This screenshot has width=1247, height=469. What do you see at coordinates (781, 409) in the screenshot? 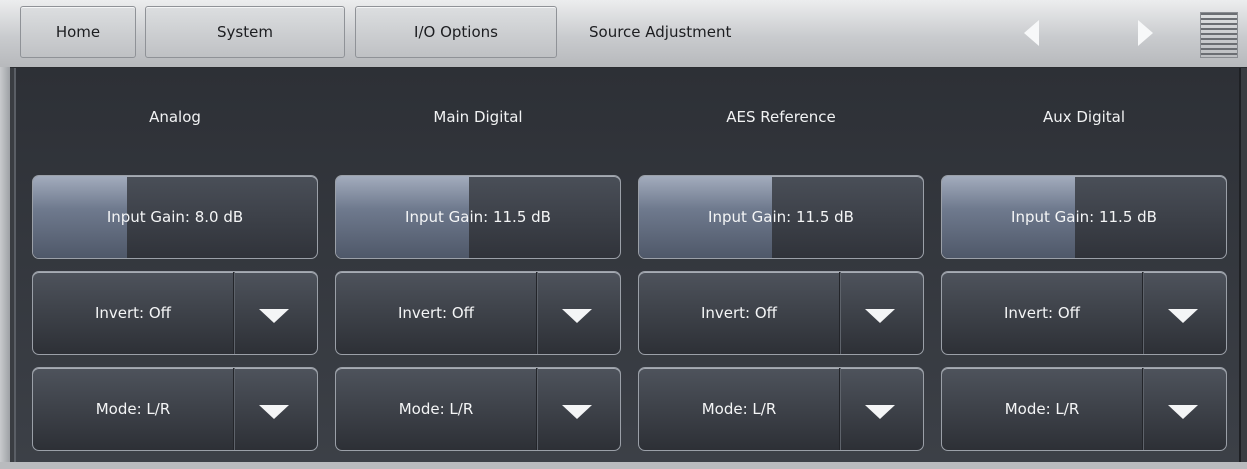
I see `mode-dropdown-aes-reference: Mode: L/R` at bounding box center [781, 409].